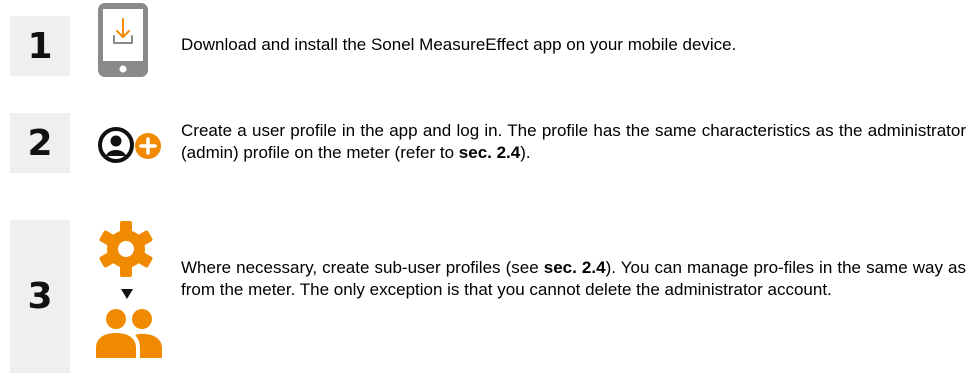 The image size is (977, 373). I want to click on user-icon, so click(116, 145).